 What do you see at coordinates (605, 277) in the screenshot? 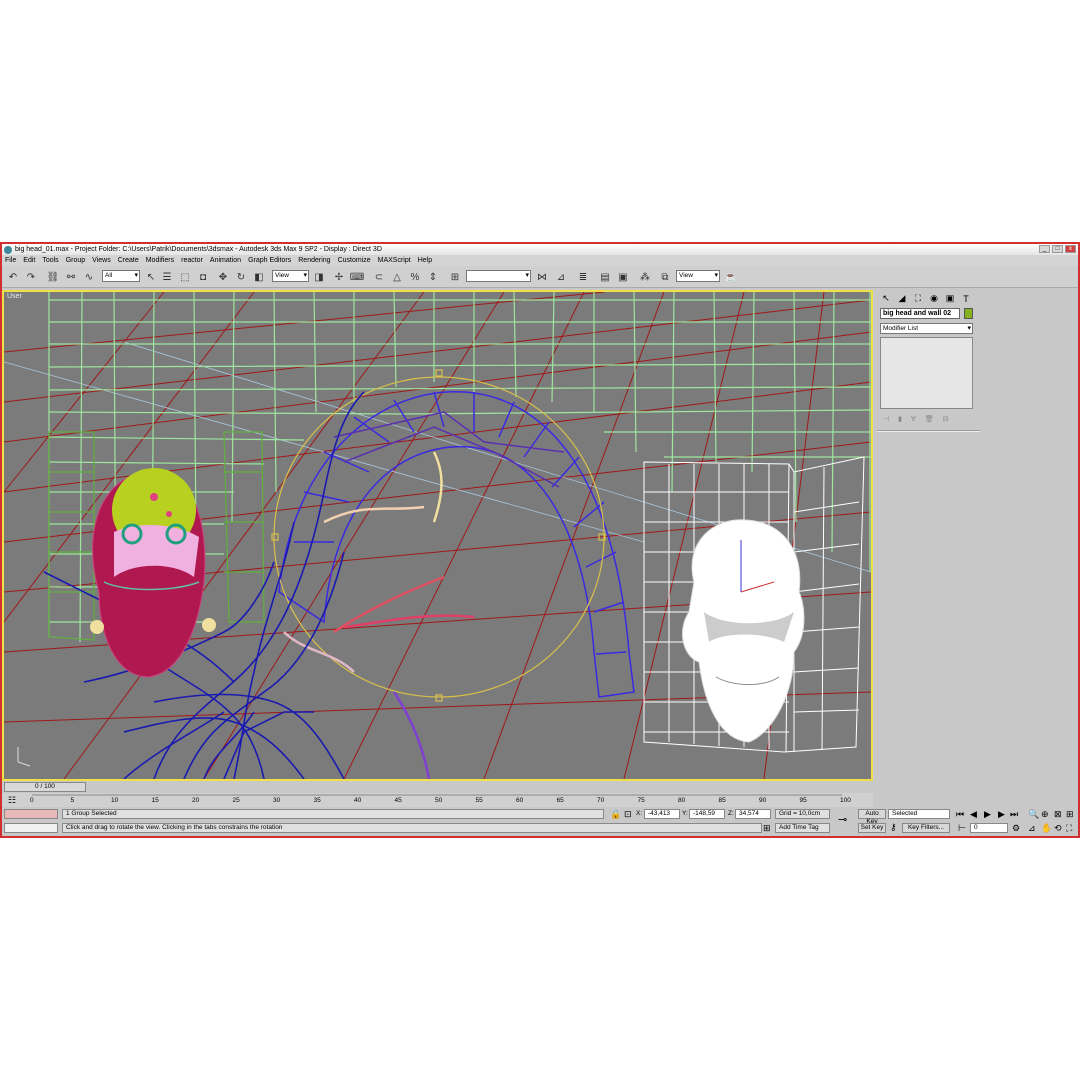
I see `curve-editor-icon: ▤` at bounding box center [605, 277].